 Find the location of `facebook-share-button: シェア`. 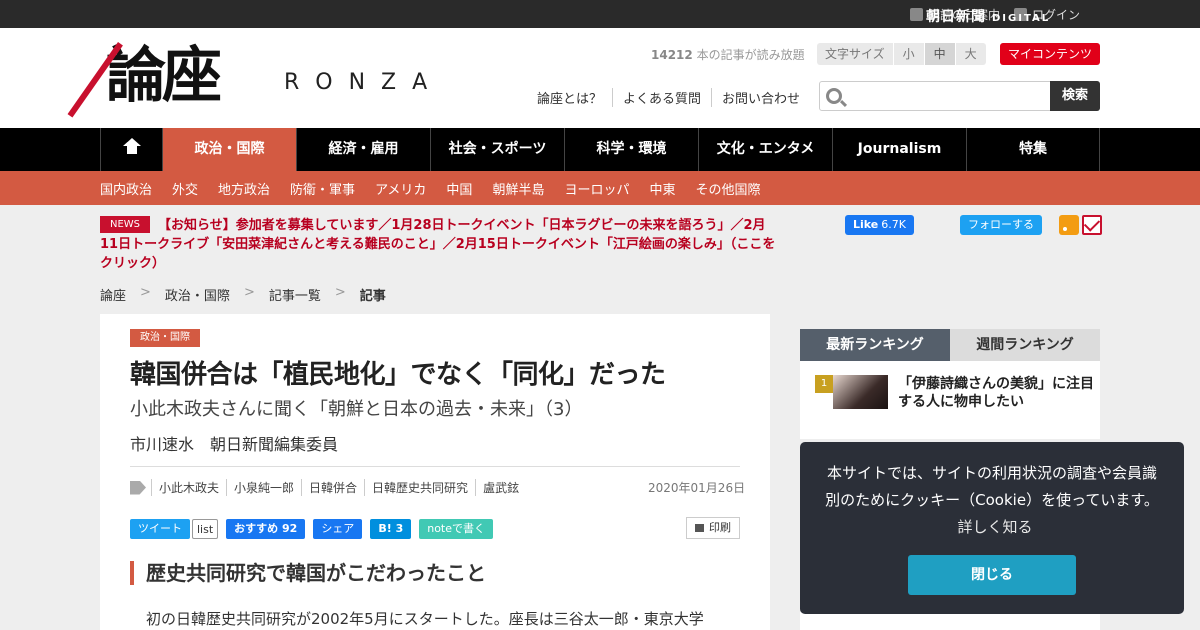

facebook-share-button: シェア is located at coordinates (338, 529).